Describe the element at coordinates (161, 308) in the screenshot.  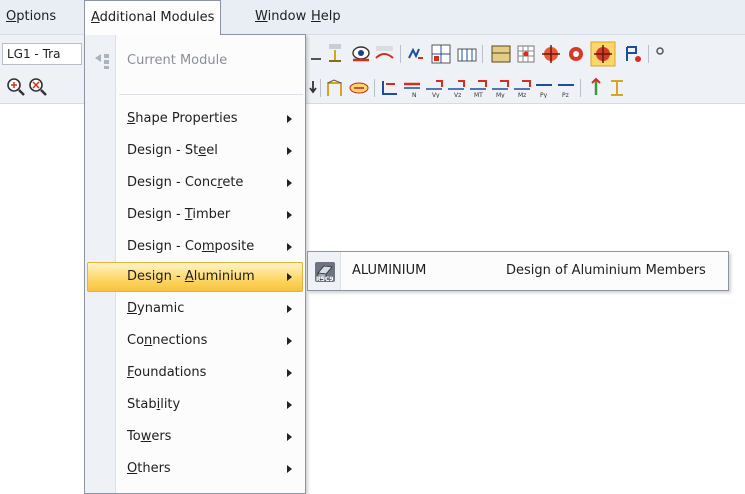
I see `label-part: ynamic` at that location.